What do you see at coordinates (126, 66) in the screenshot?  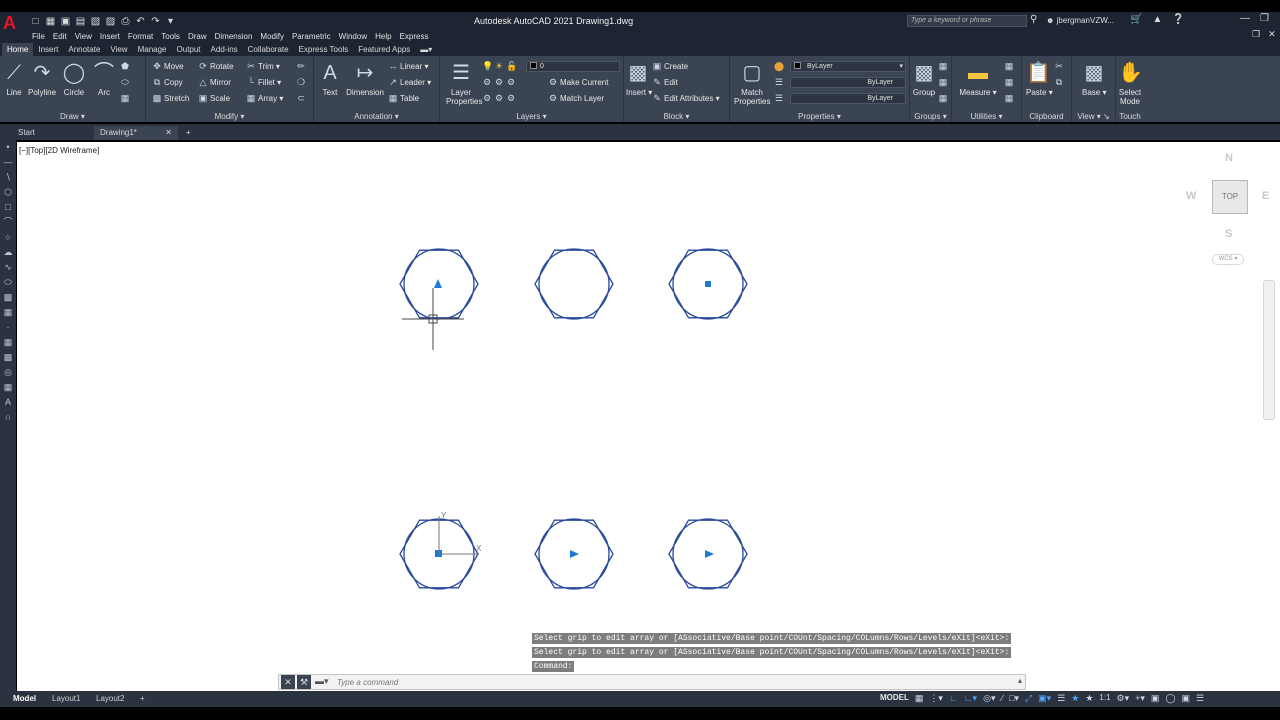 I see `rectangle-button: ⬟` at bounding box center [126, 66].